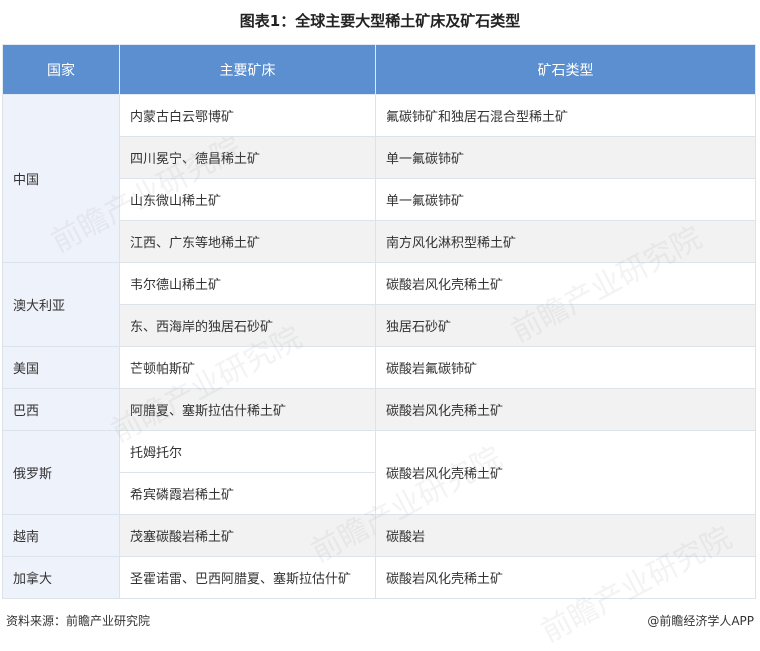 The image size is (760, 651). Describe the element at coordinates (565, 69) in the screenshot. I see `header-ore-type: 矿石类型` at that location.